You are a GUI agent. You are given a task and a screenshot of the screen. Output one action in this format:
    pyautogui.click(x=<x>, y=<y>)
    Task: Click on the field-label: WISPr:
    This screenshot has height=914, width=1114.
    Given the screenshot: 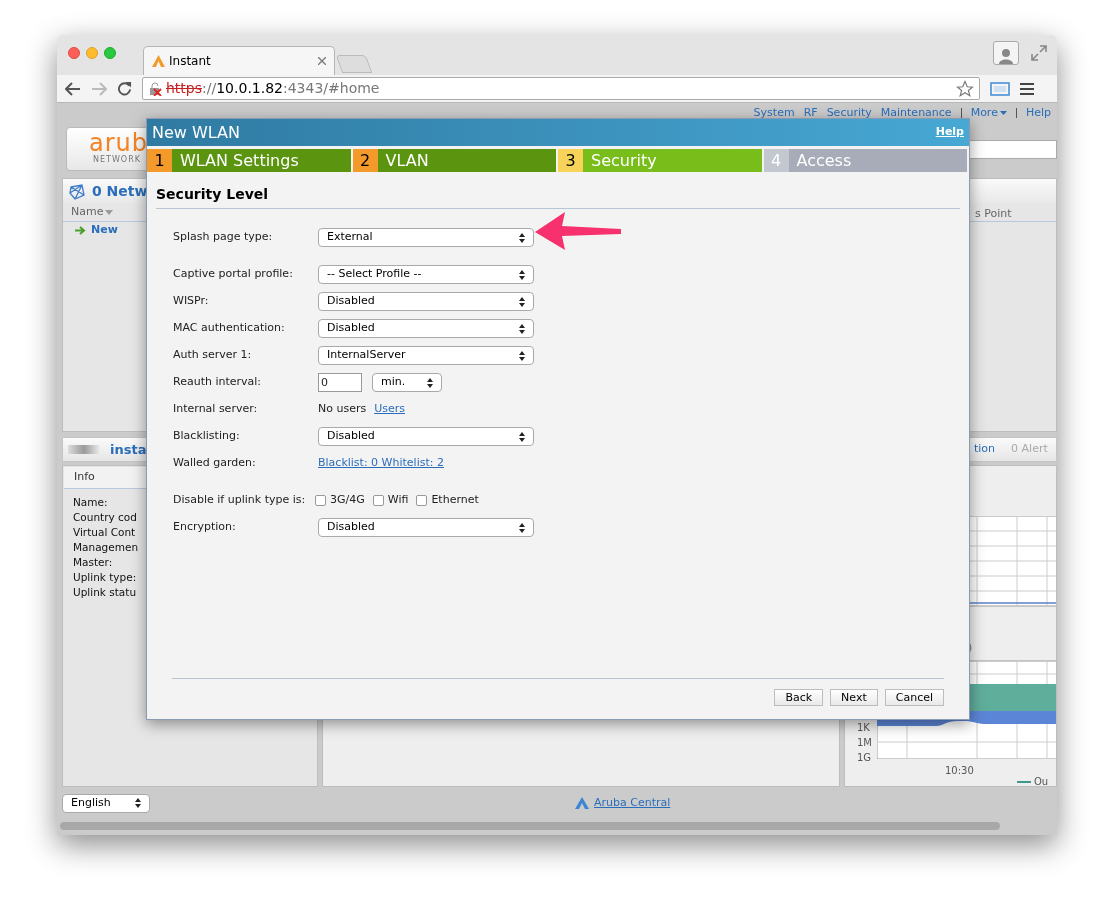 What is the action you would take?
    pyautogui.click(x=191, y=301)
    